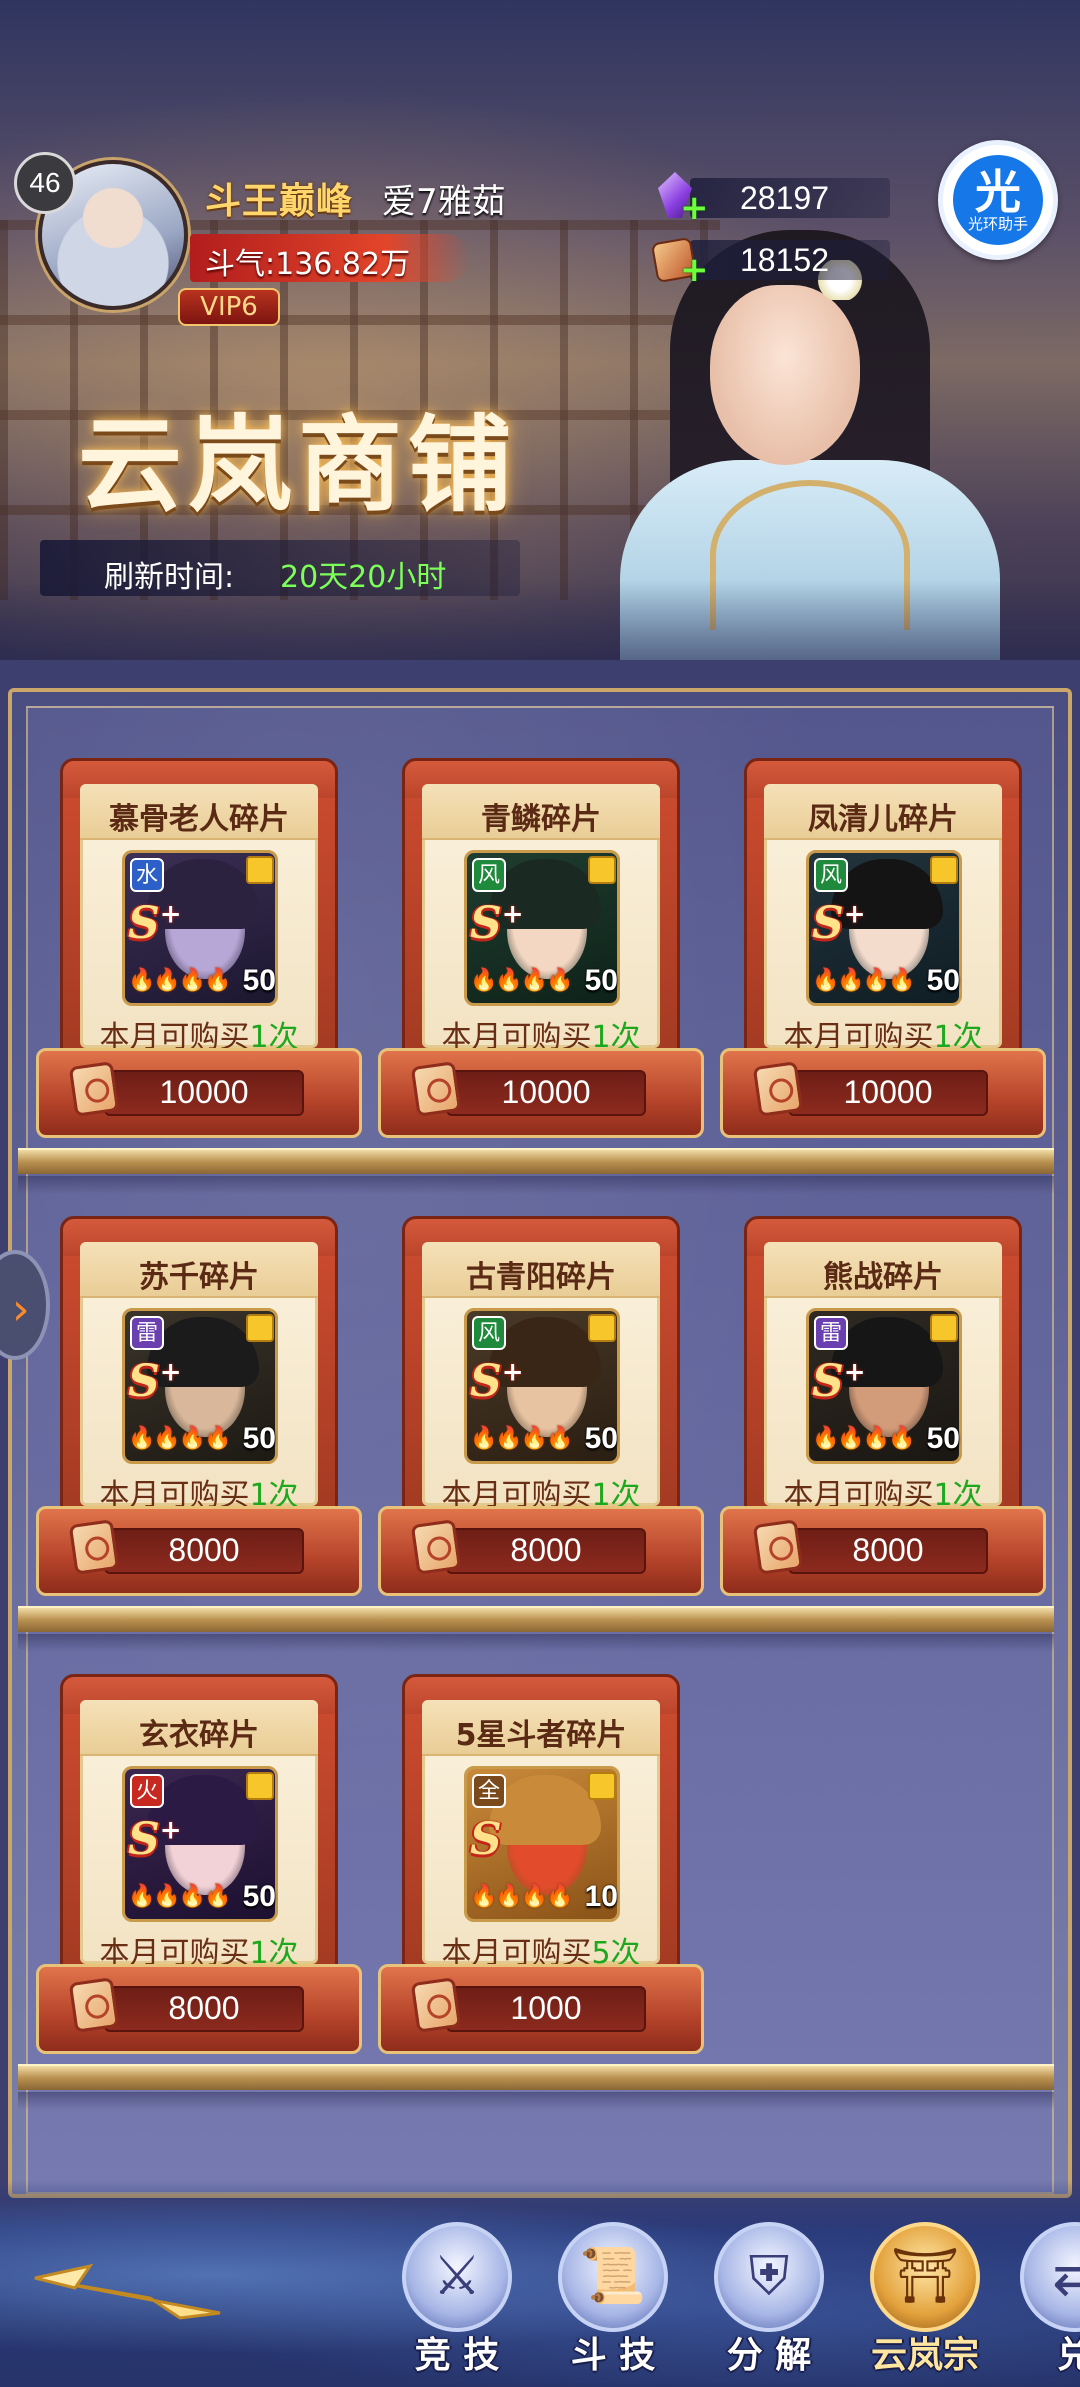  What do you see at coordinates (21, 1309) in the screenshot?
I see `chevron-icon: ›` at bounding box center [21, 1309].